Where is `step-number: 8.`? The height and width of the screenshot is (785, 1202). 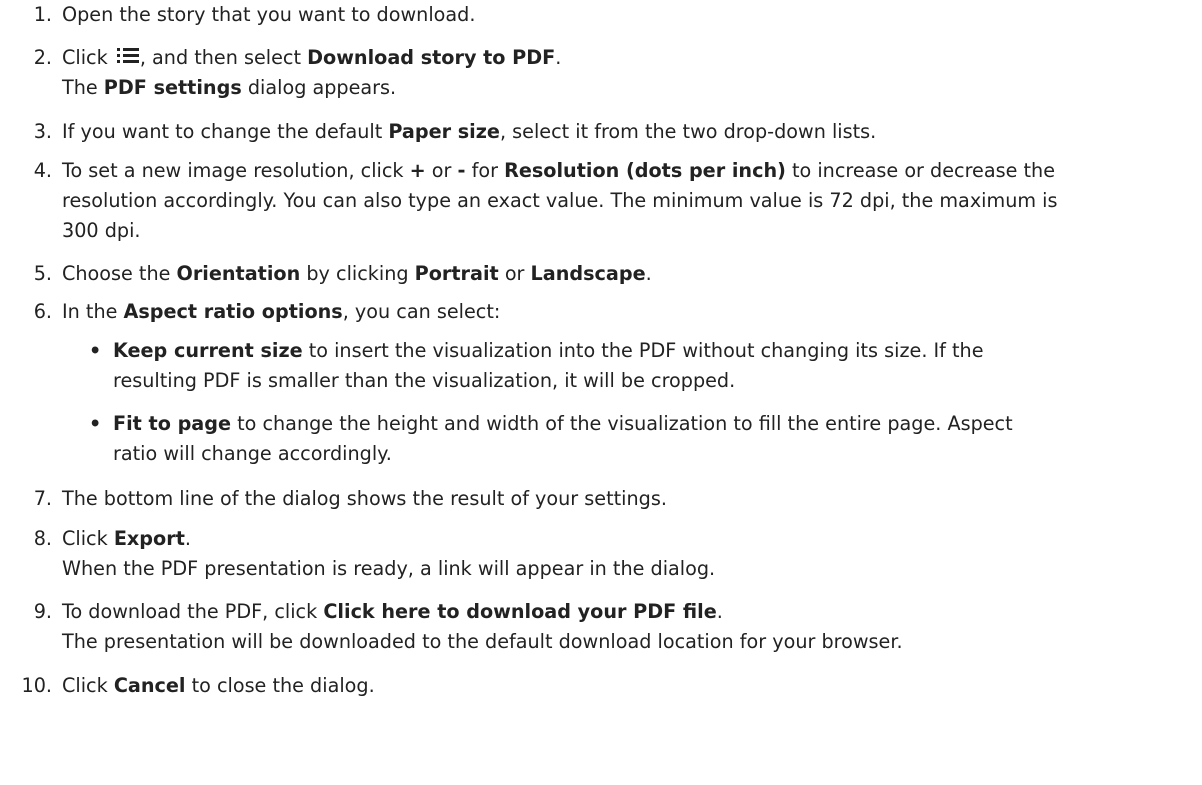
step-number: 8. is located at coordinates (42, 538).